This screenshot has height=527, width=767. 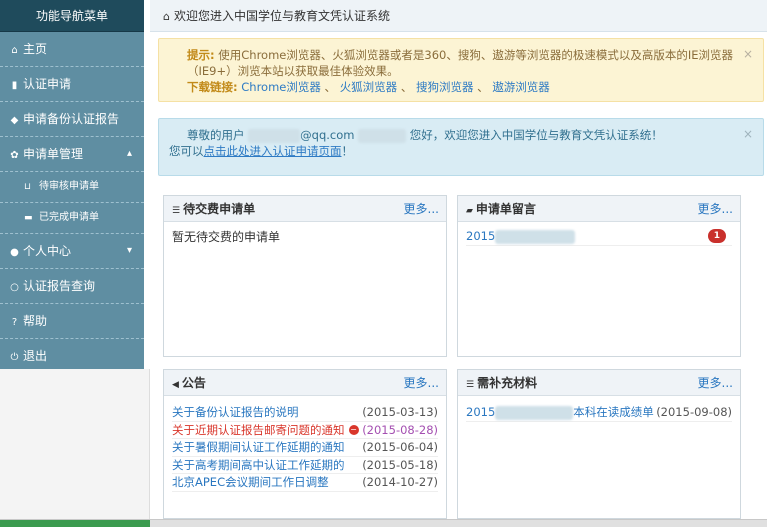 I want to click on bullhorn-icon: ◀, so click(x=175, y=385).